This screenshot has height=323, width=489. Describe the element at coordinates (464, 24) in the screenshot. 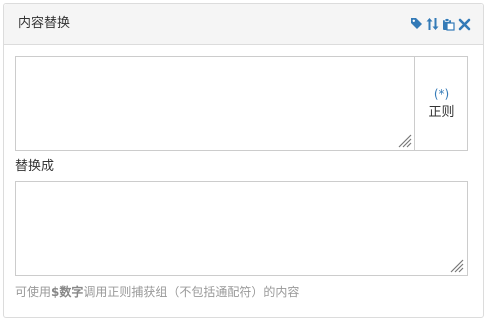

I see `close-icon` at that location.